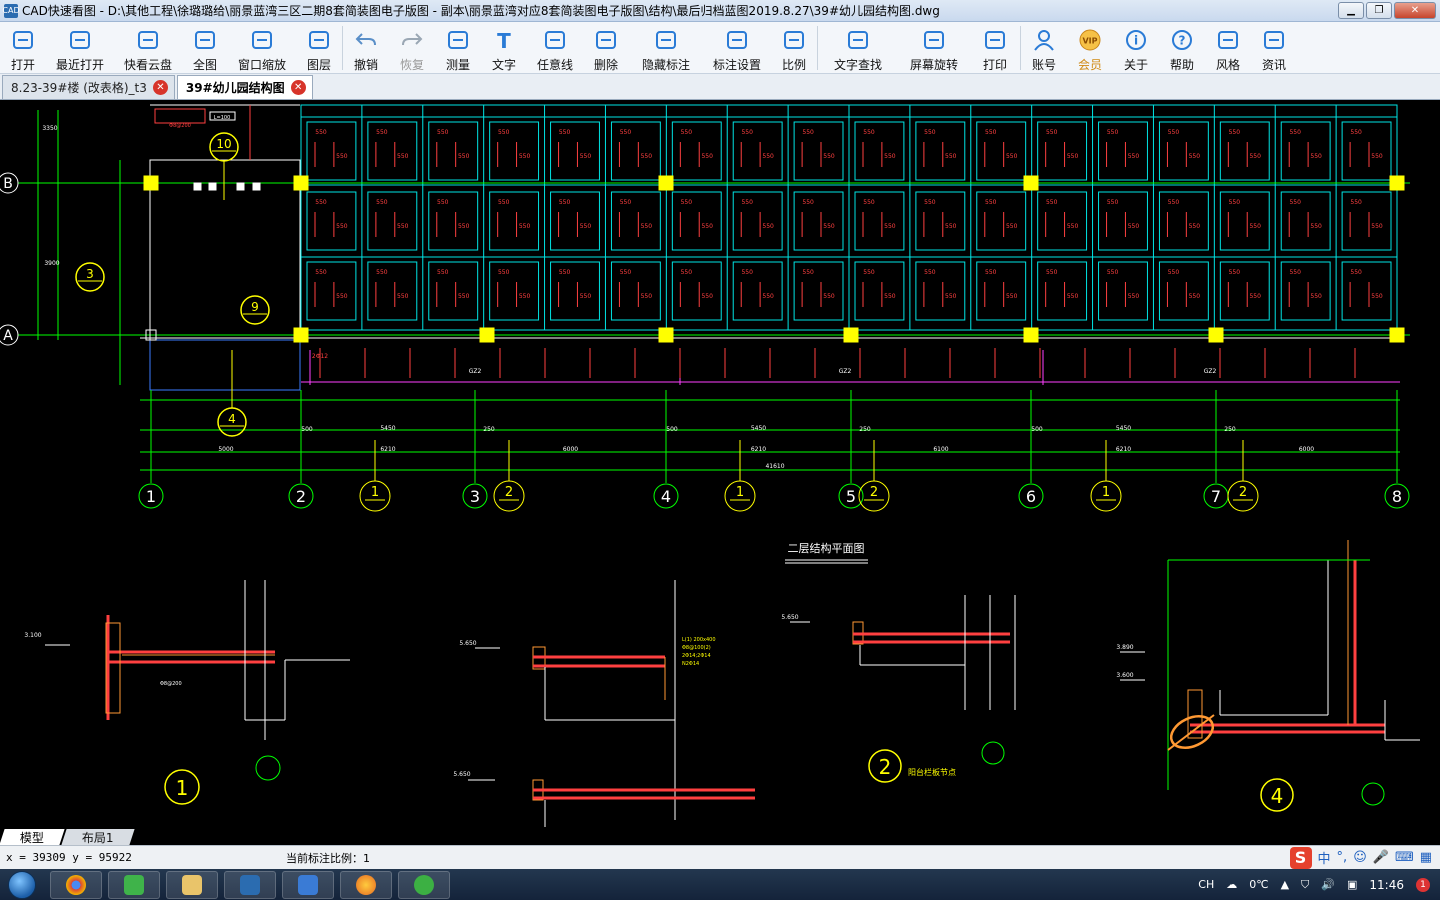  Describe the element at coordinates (696, 656) in the screenshot. I see `beam-spec: 2Φ14;2Φ14` at that location.